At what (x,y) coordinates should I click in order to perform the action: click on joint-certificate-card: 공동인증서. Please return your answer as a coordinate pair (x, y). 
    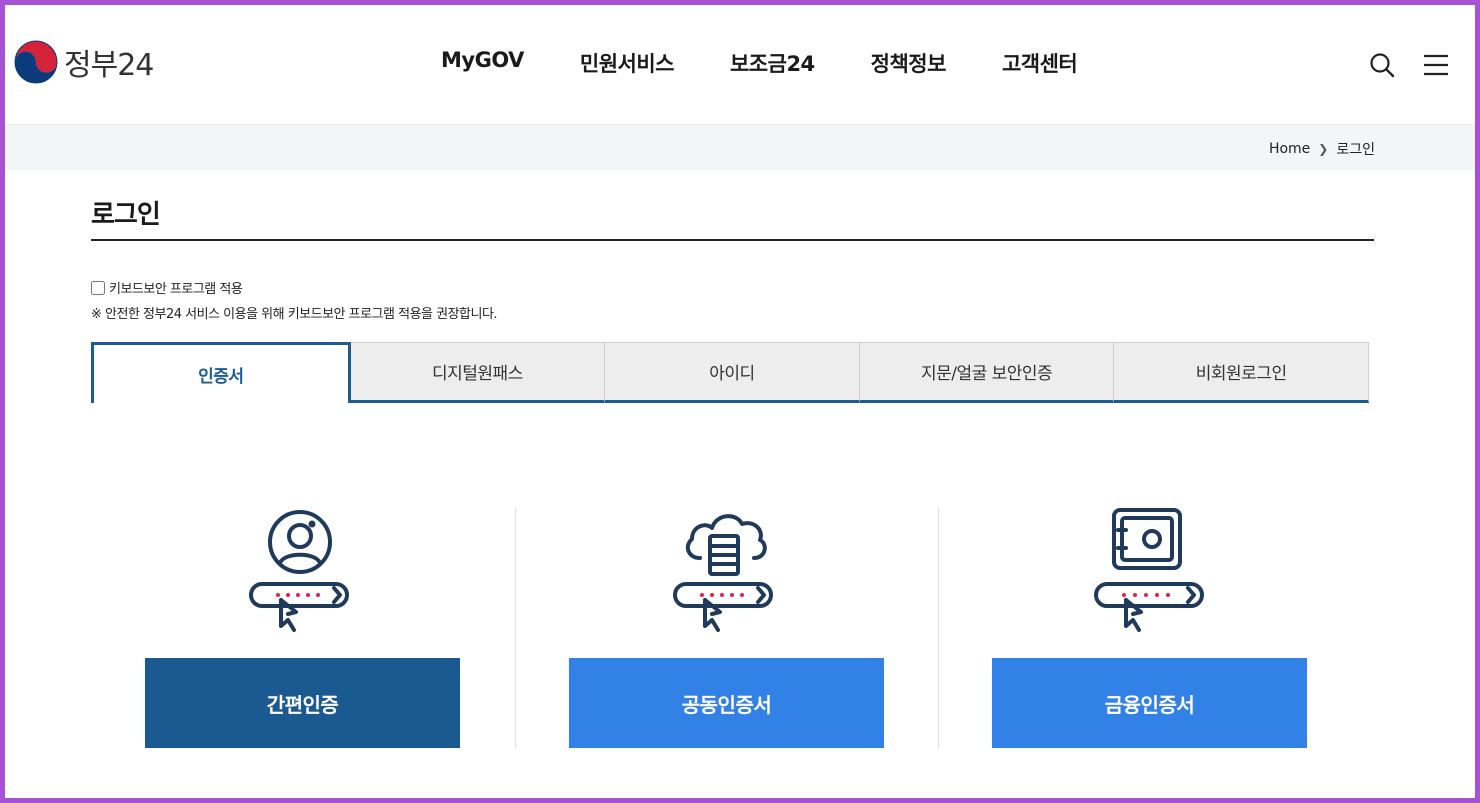
    Looking at the image, I should click on (726, 628).